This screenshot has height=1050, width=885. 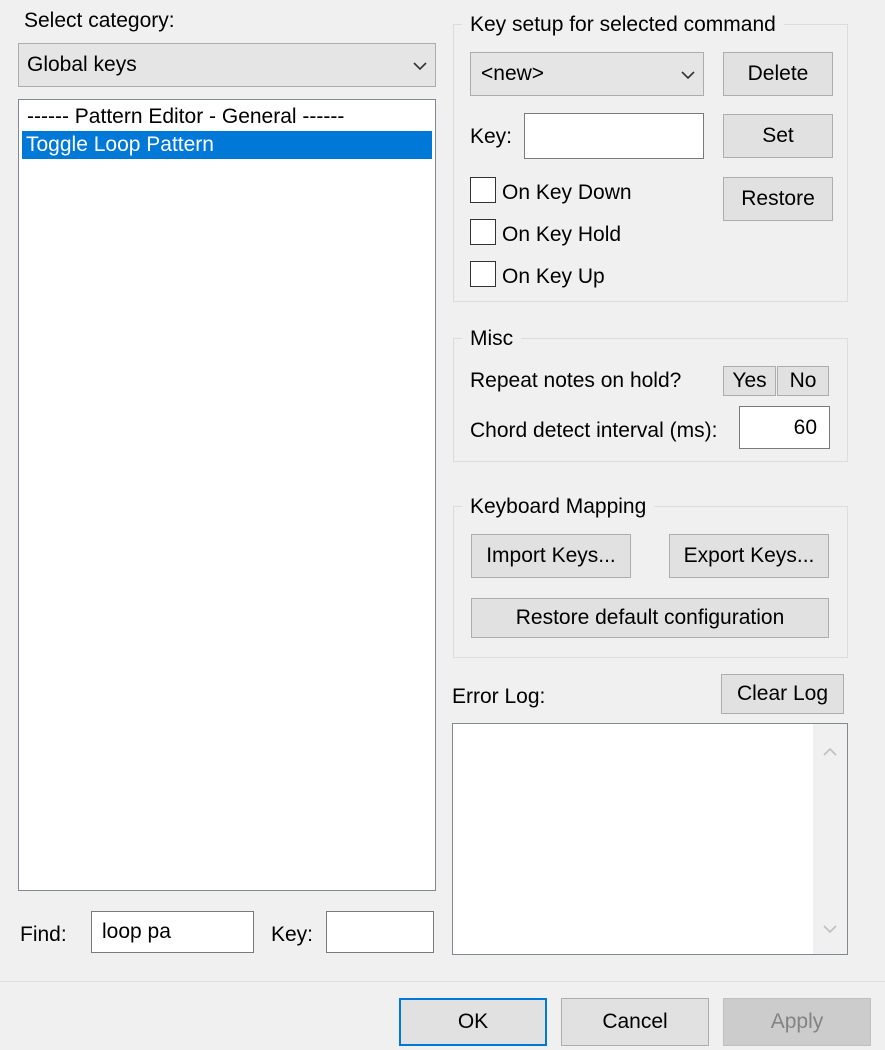 What do you see at coordinates (778, 199) in the screenshot?
I see `restore-button: Restore` at bounding box center [778, 199].